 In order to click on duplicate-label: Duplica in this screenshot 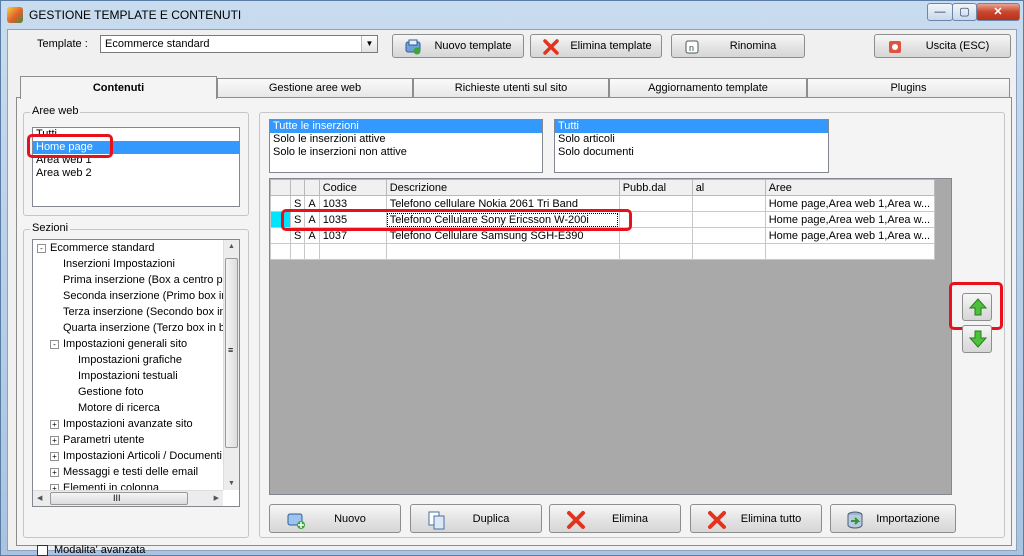, I will do `click(491, 519)`.